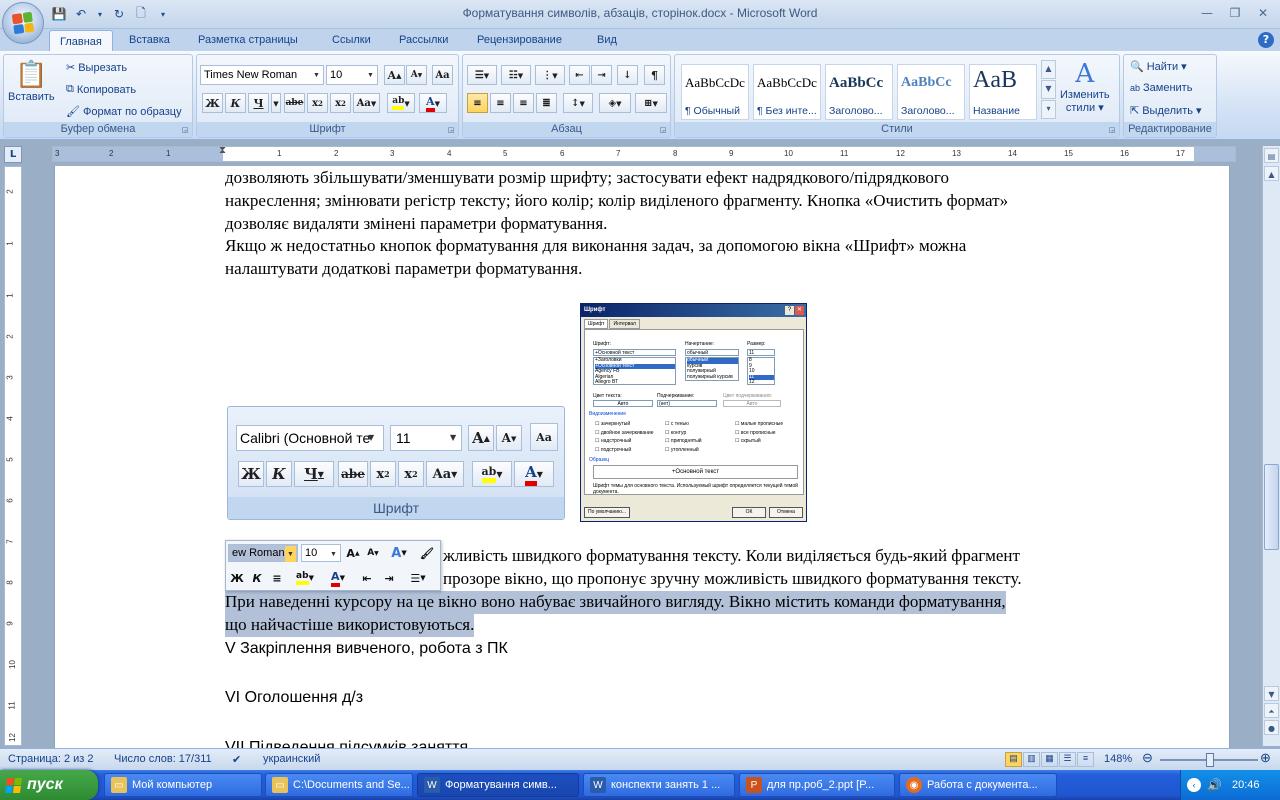 The width and height of the screenshot is (1280, 800). Describe the element at coordinates (294, 103) in the screenshot. I see `strikethrough-button: abe` at that location.